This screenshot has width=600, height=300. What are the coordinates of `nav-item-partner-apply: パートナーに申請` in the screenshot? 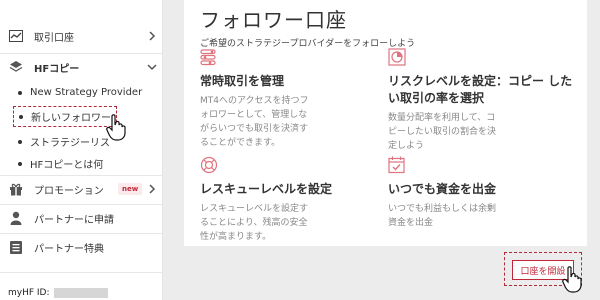 It's located at (81, 218).